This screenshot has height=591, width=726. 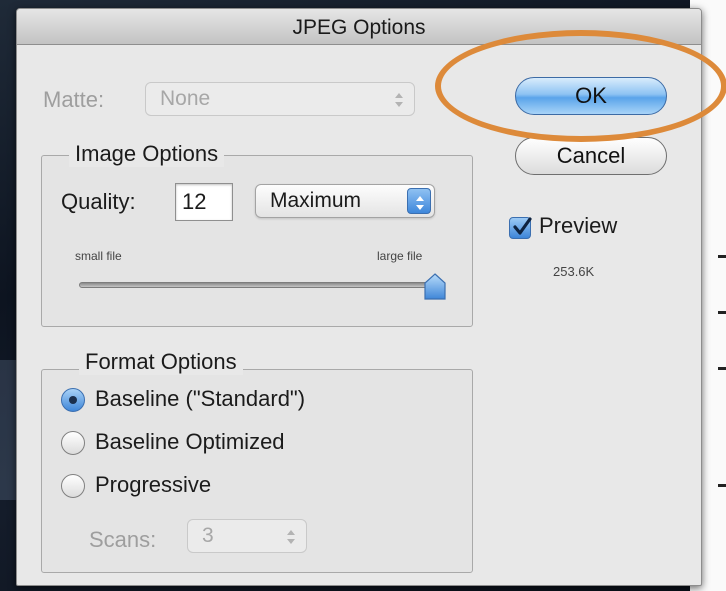 I want to click on preview-checkbox, so click(x=520, y=228).